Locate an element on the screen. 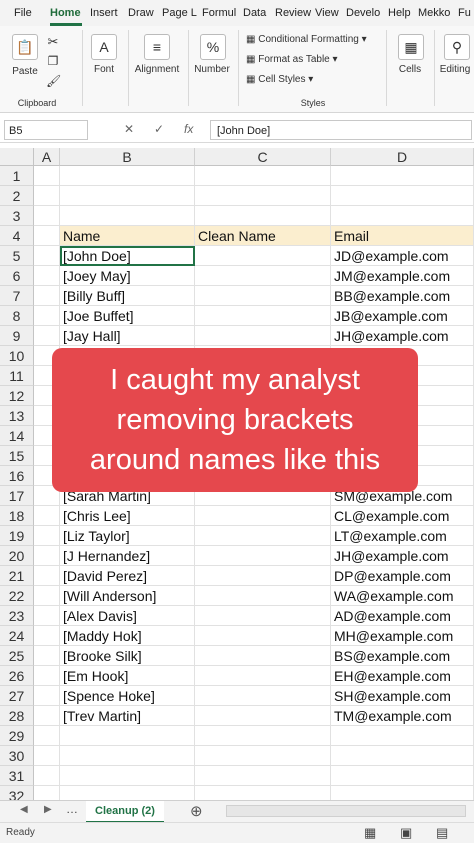 The image size is (474, 843). number-format-icon: % is located at coordinates (213, 47).